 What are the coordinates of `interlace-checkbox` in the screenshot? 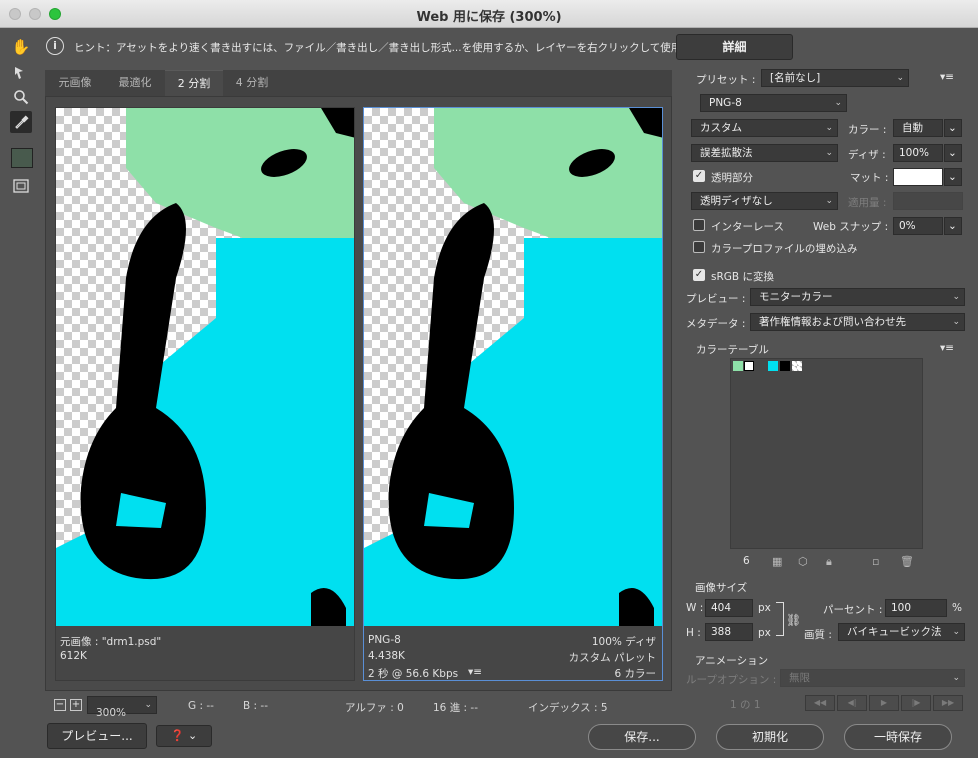 It's located at (699, 225).